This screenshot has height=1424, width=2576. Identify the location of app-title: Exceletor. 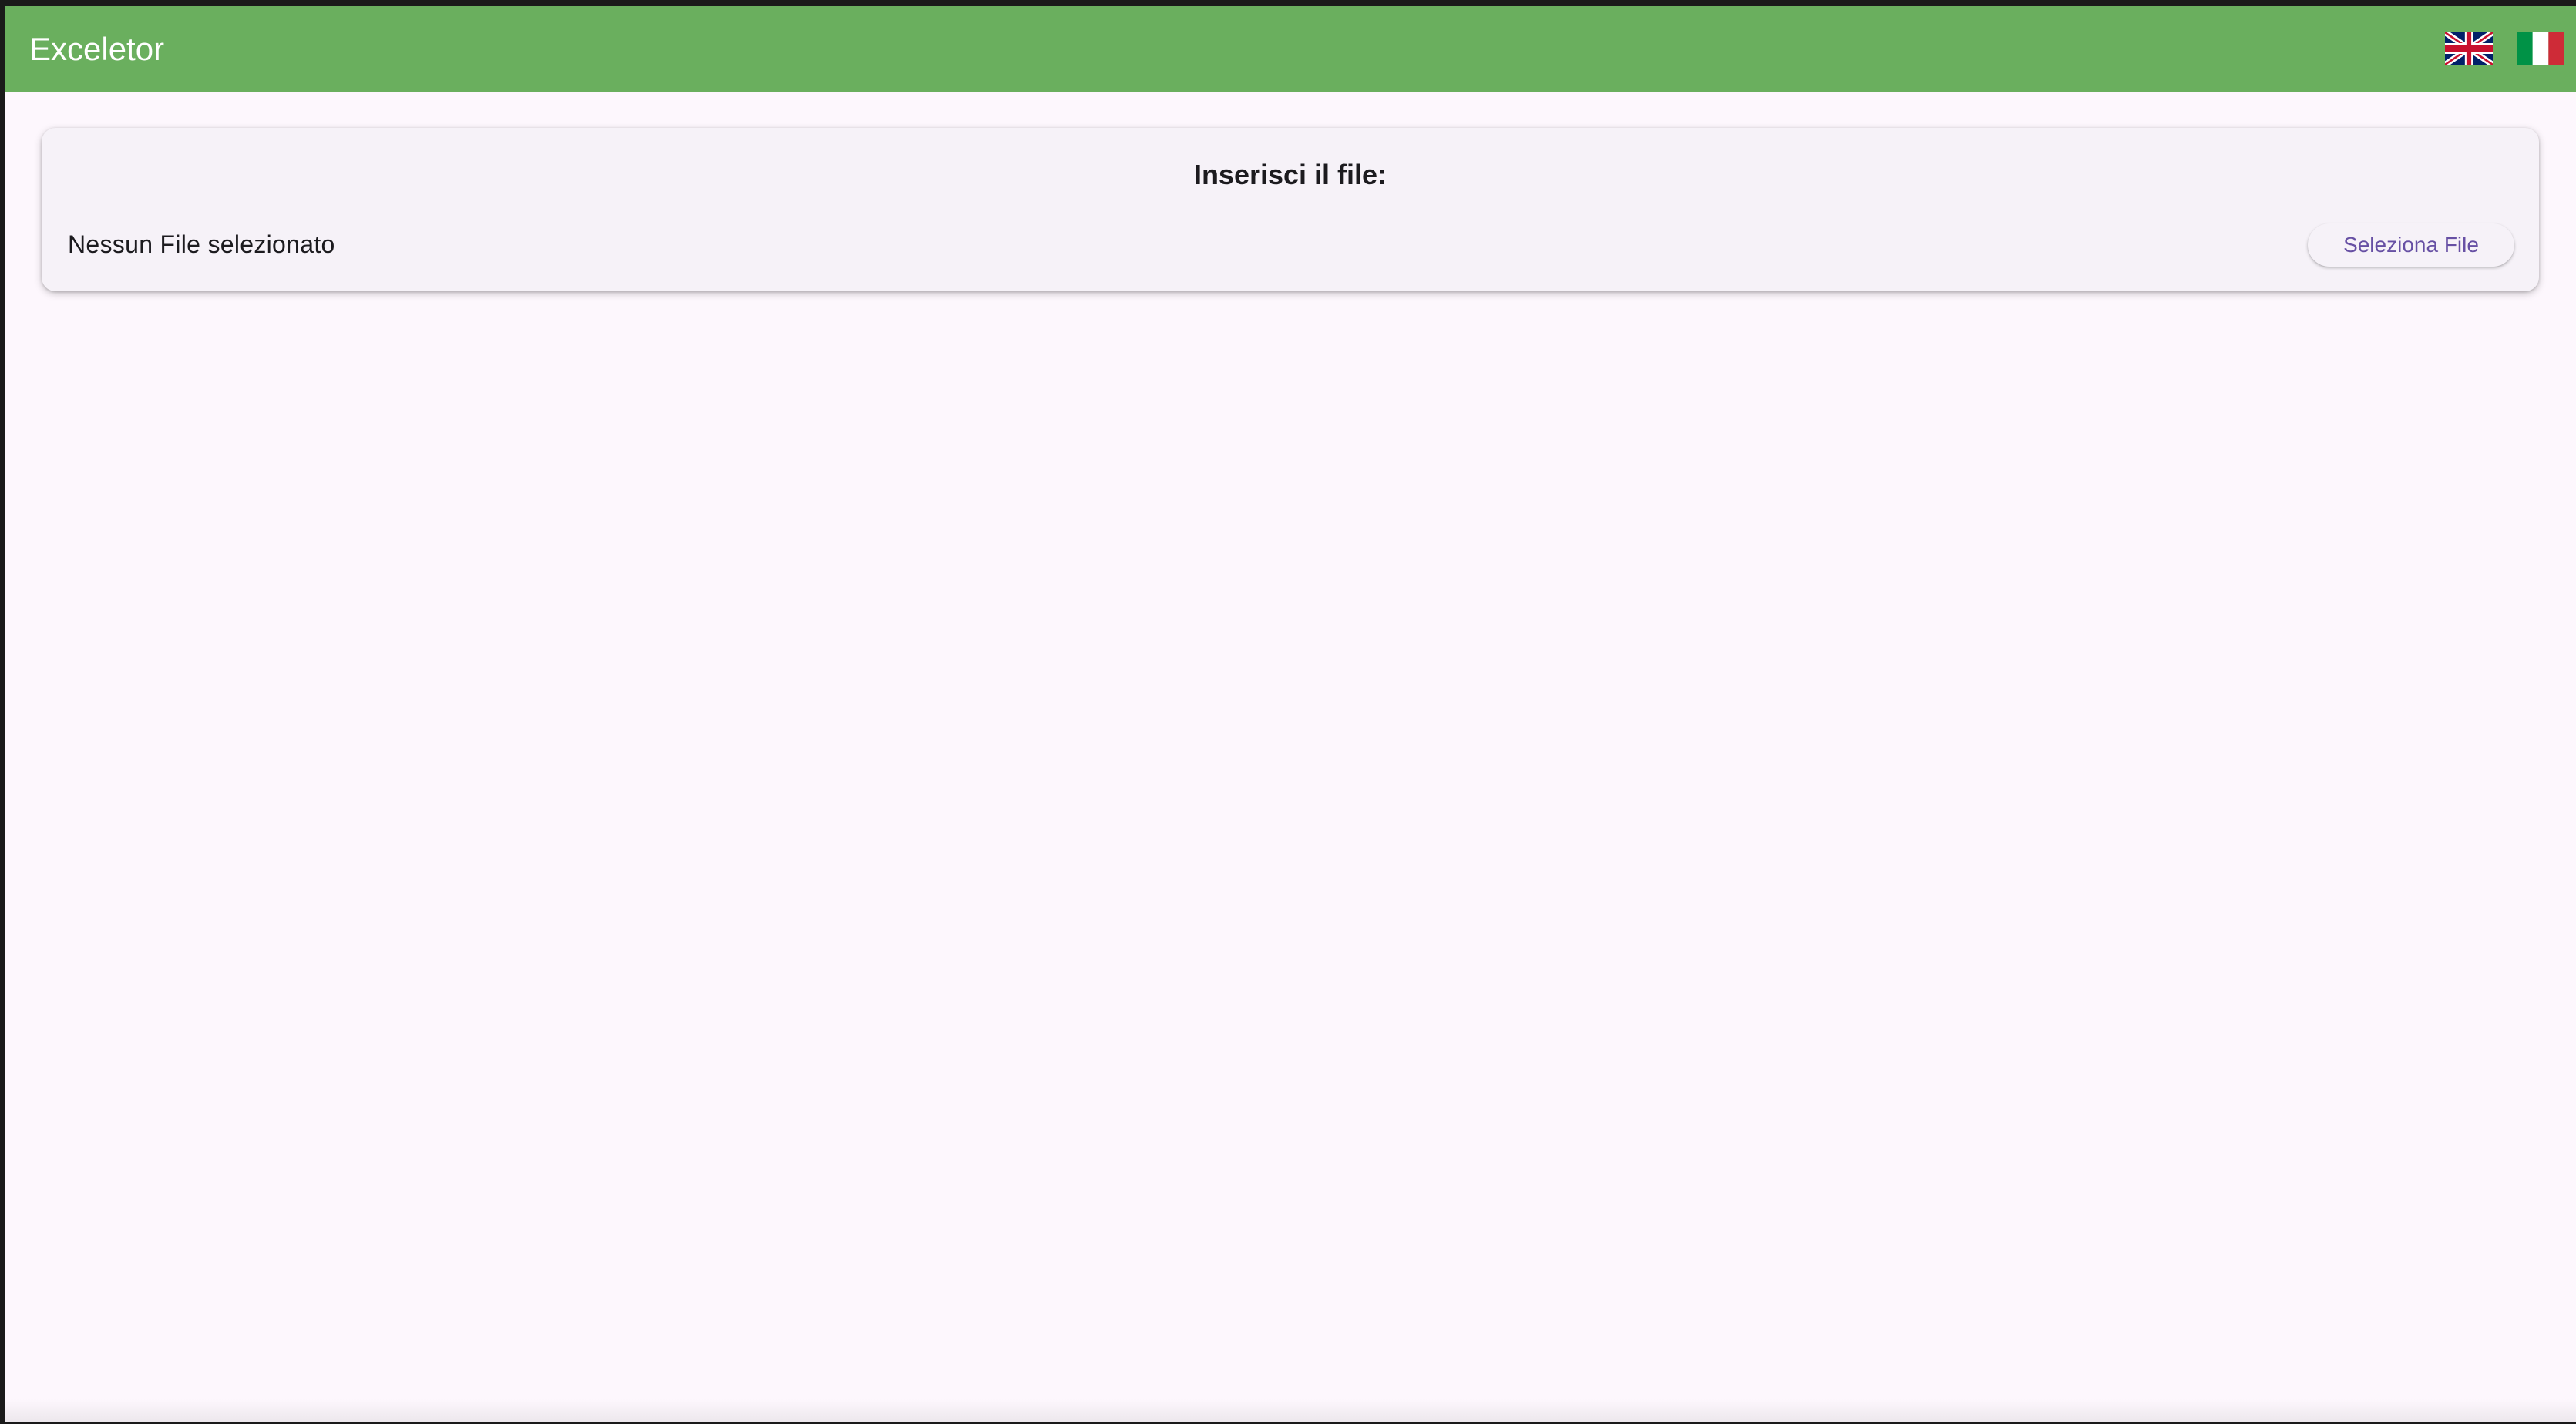
(97, 49).